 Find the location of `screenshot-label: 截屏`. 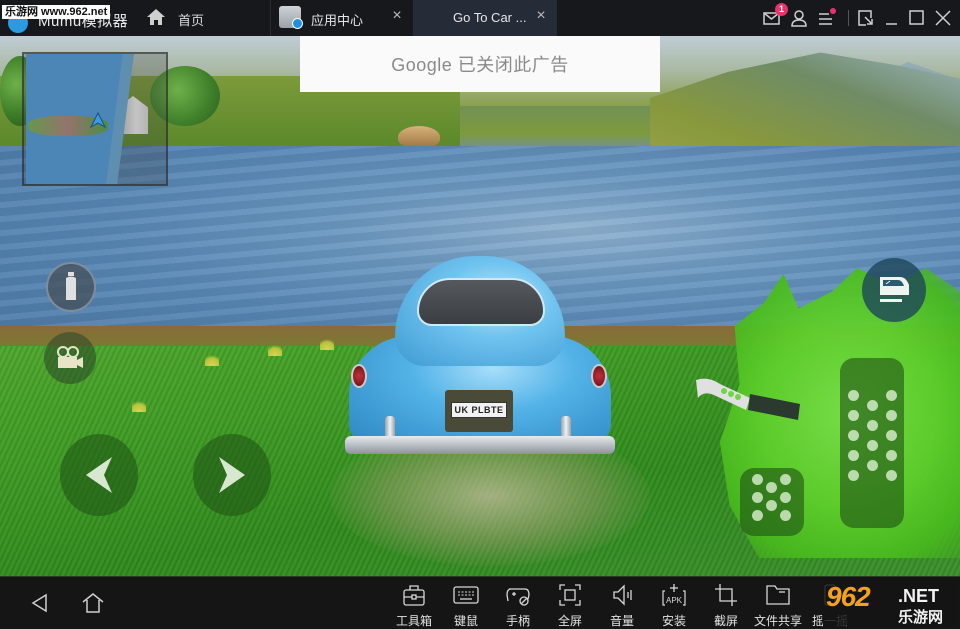

screenshot-label: 截屏 is located at coordinates (725, 621).